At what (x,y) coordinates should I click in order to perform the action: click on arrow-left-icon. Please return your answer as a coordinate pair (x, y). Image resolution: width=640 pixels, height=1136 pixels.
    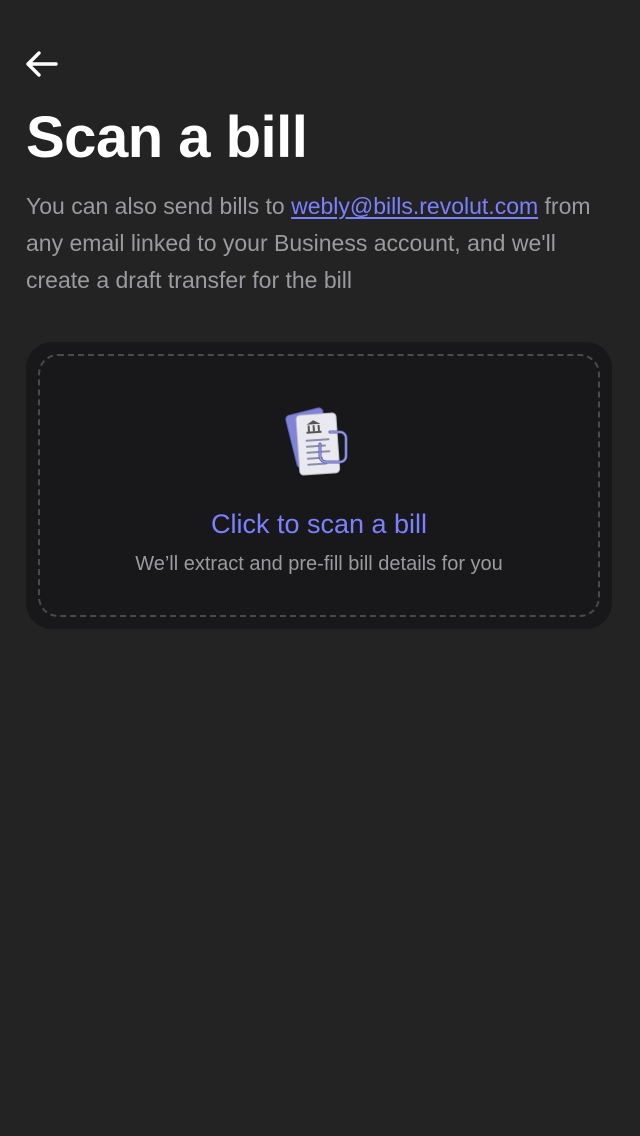
    Looking at the image, I should click on (42, 66).